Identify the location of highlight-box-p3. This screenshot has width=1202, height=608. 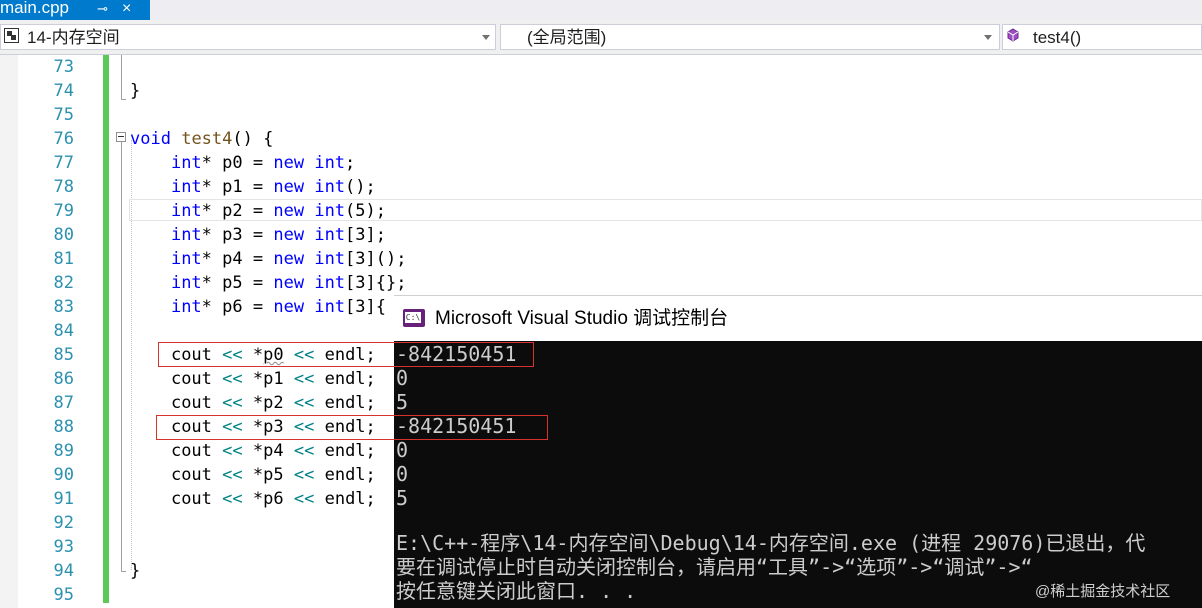
(352, 427).